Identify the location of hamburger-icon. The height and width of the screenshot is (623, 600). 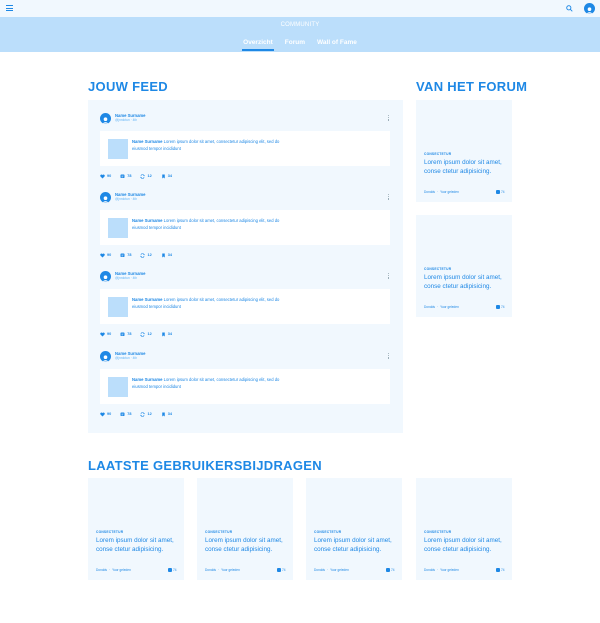
(9, 8).